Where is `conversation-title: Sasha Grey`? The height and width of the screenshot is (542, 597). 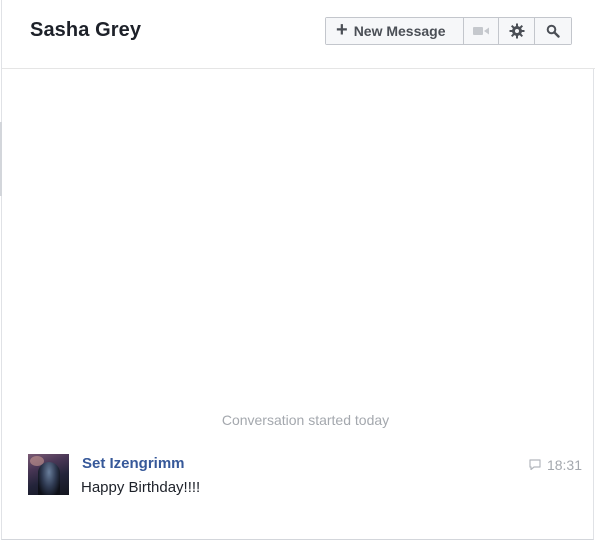 conversation-title: Sasha Grey is located at coordinates (86, 30).